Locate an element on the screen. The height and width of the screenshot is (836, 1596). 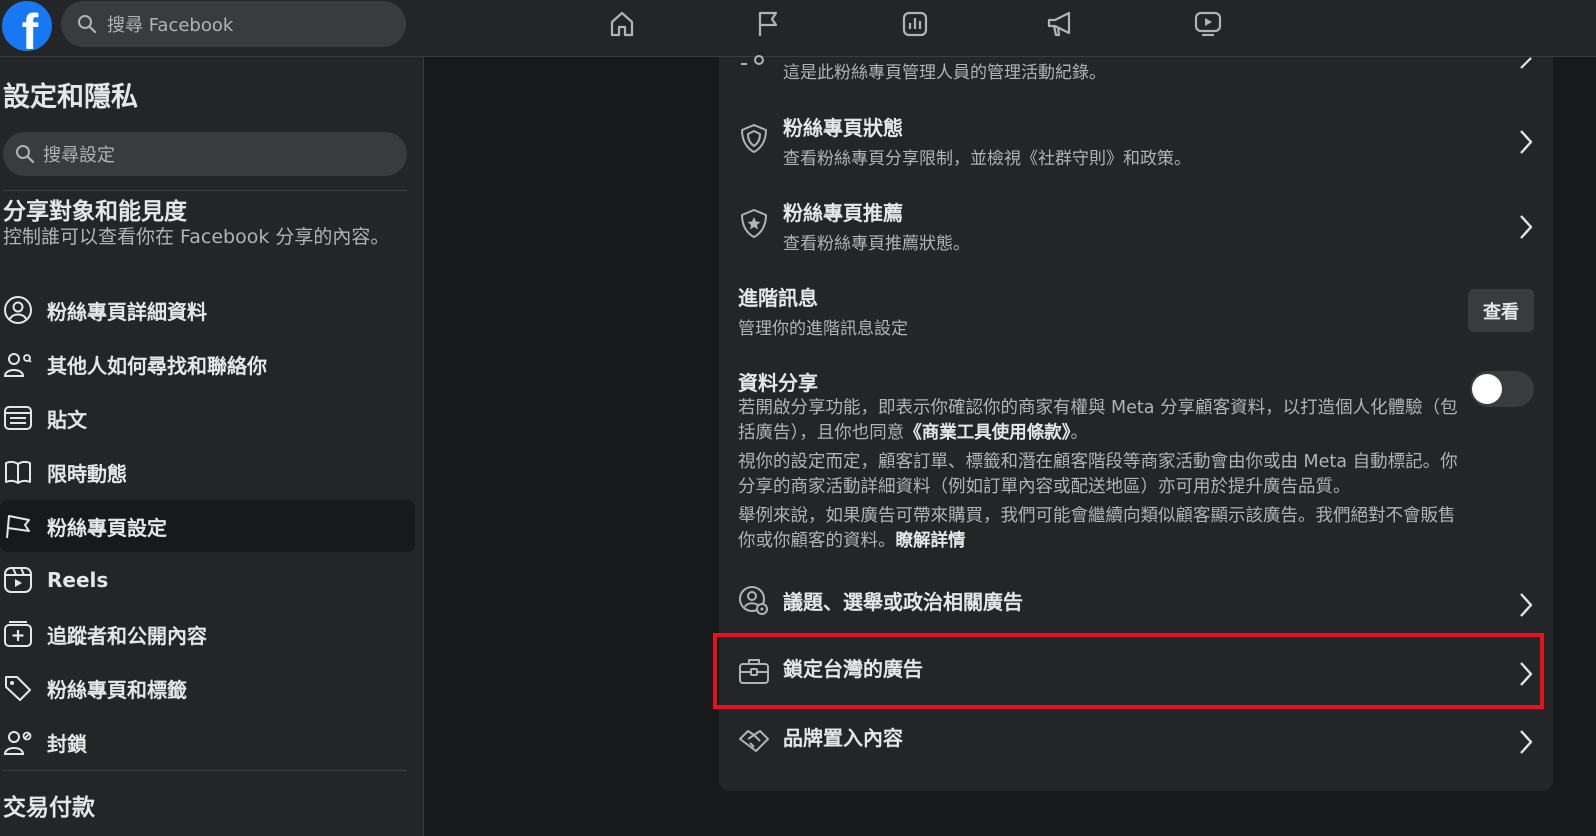
profile-circle-icon is located at coordinates (18, 310).